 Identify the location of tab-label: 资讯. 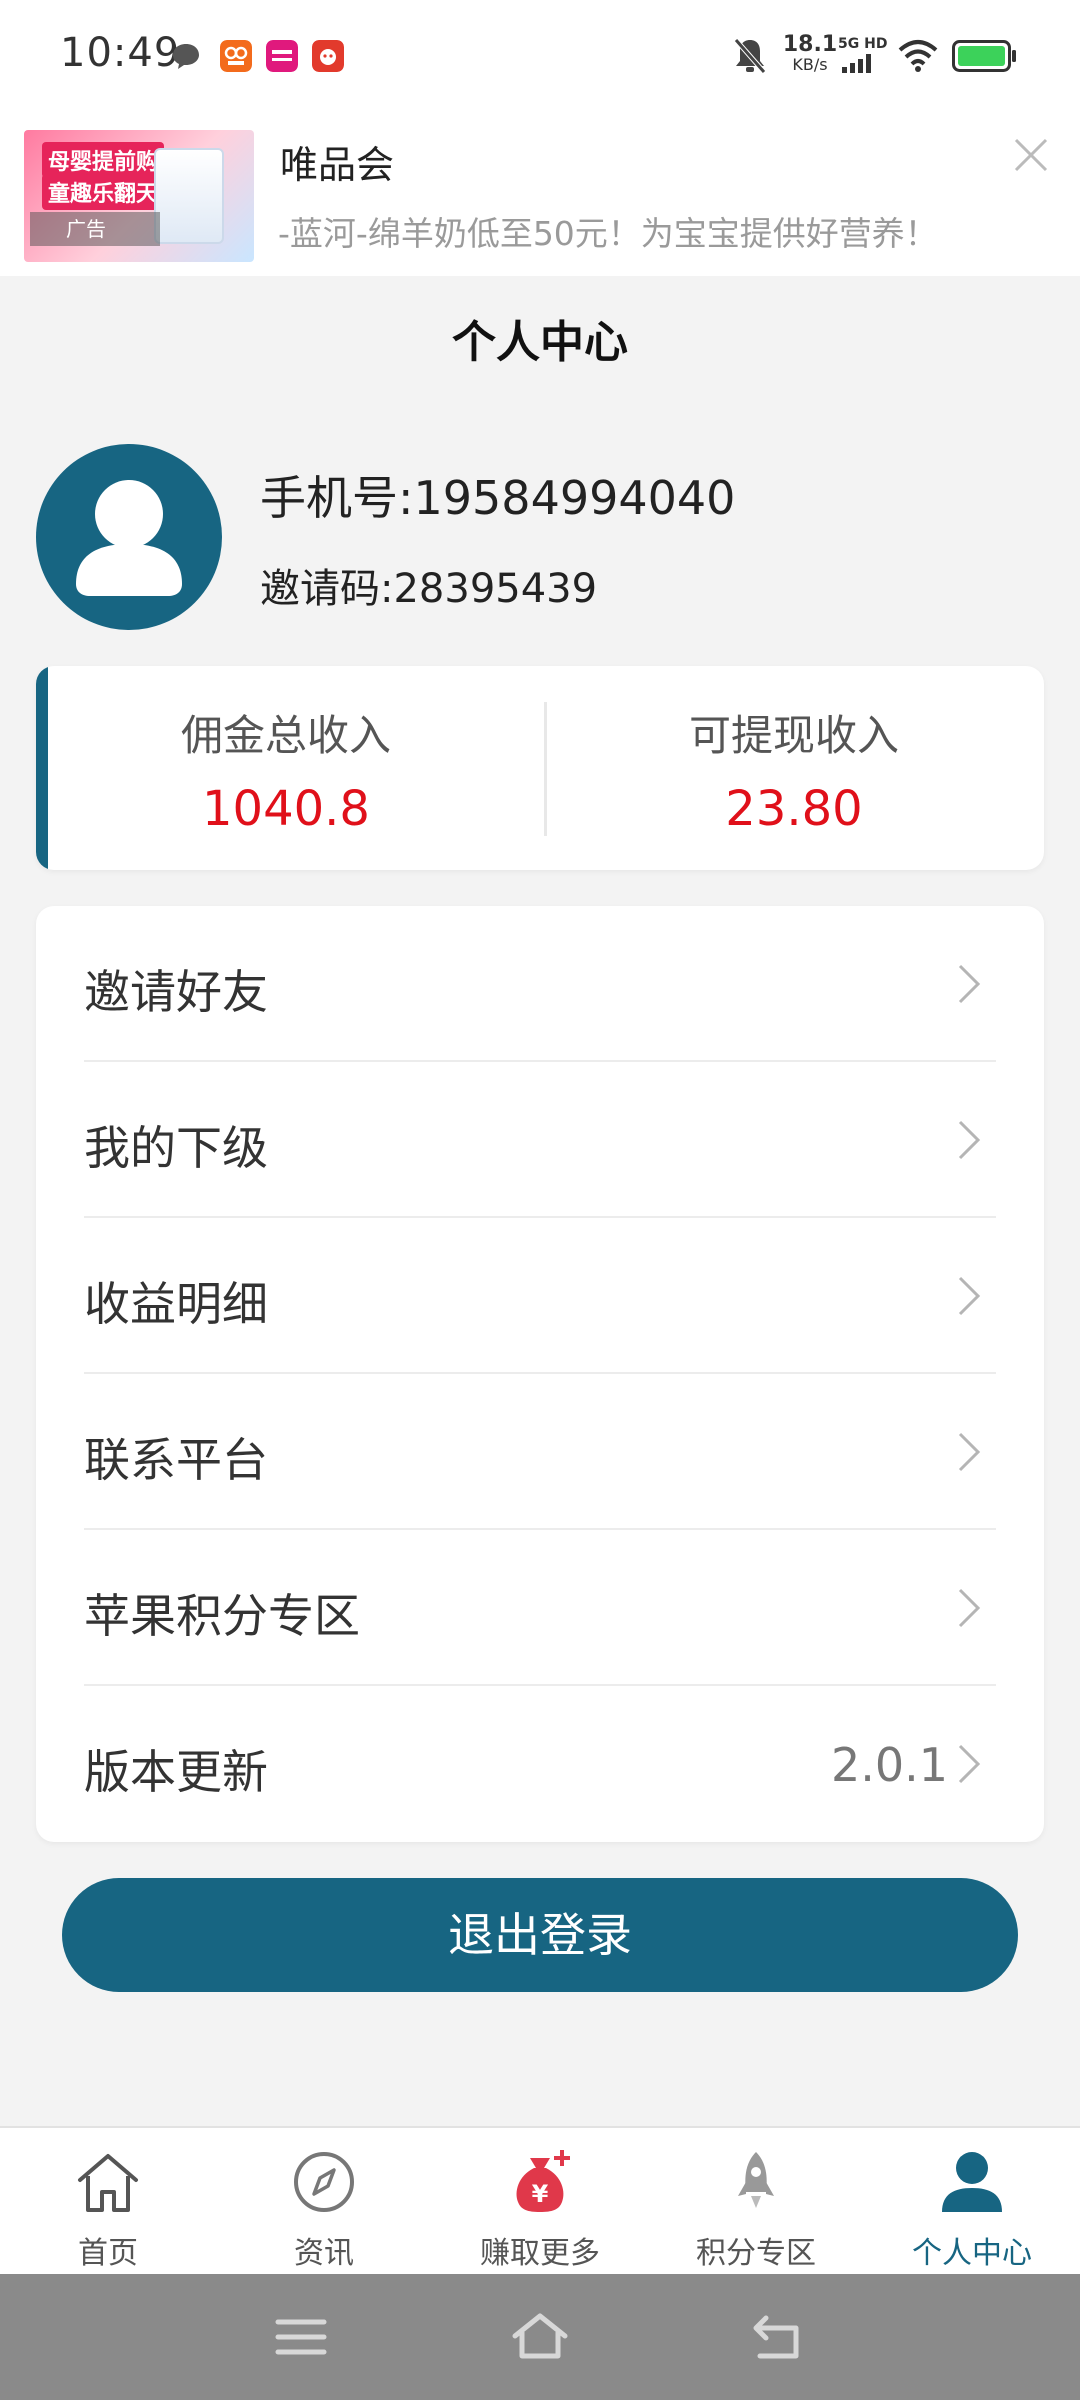
(324, 2253).